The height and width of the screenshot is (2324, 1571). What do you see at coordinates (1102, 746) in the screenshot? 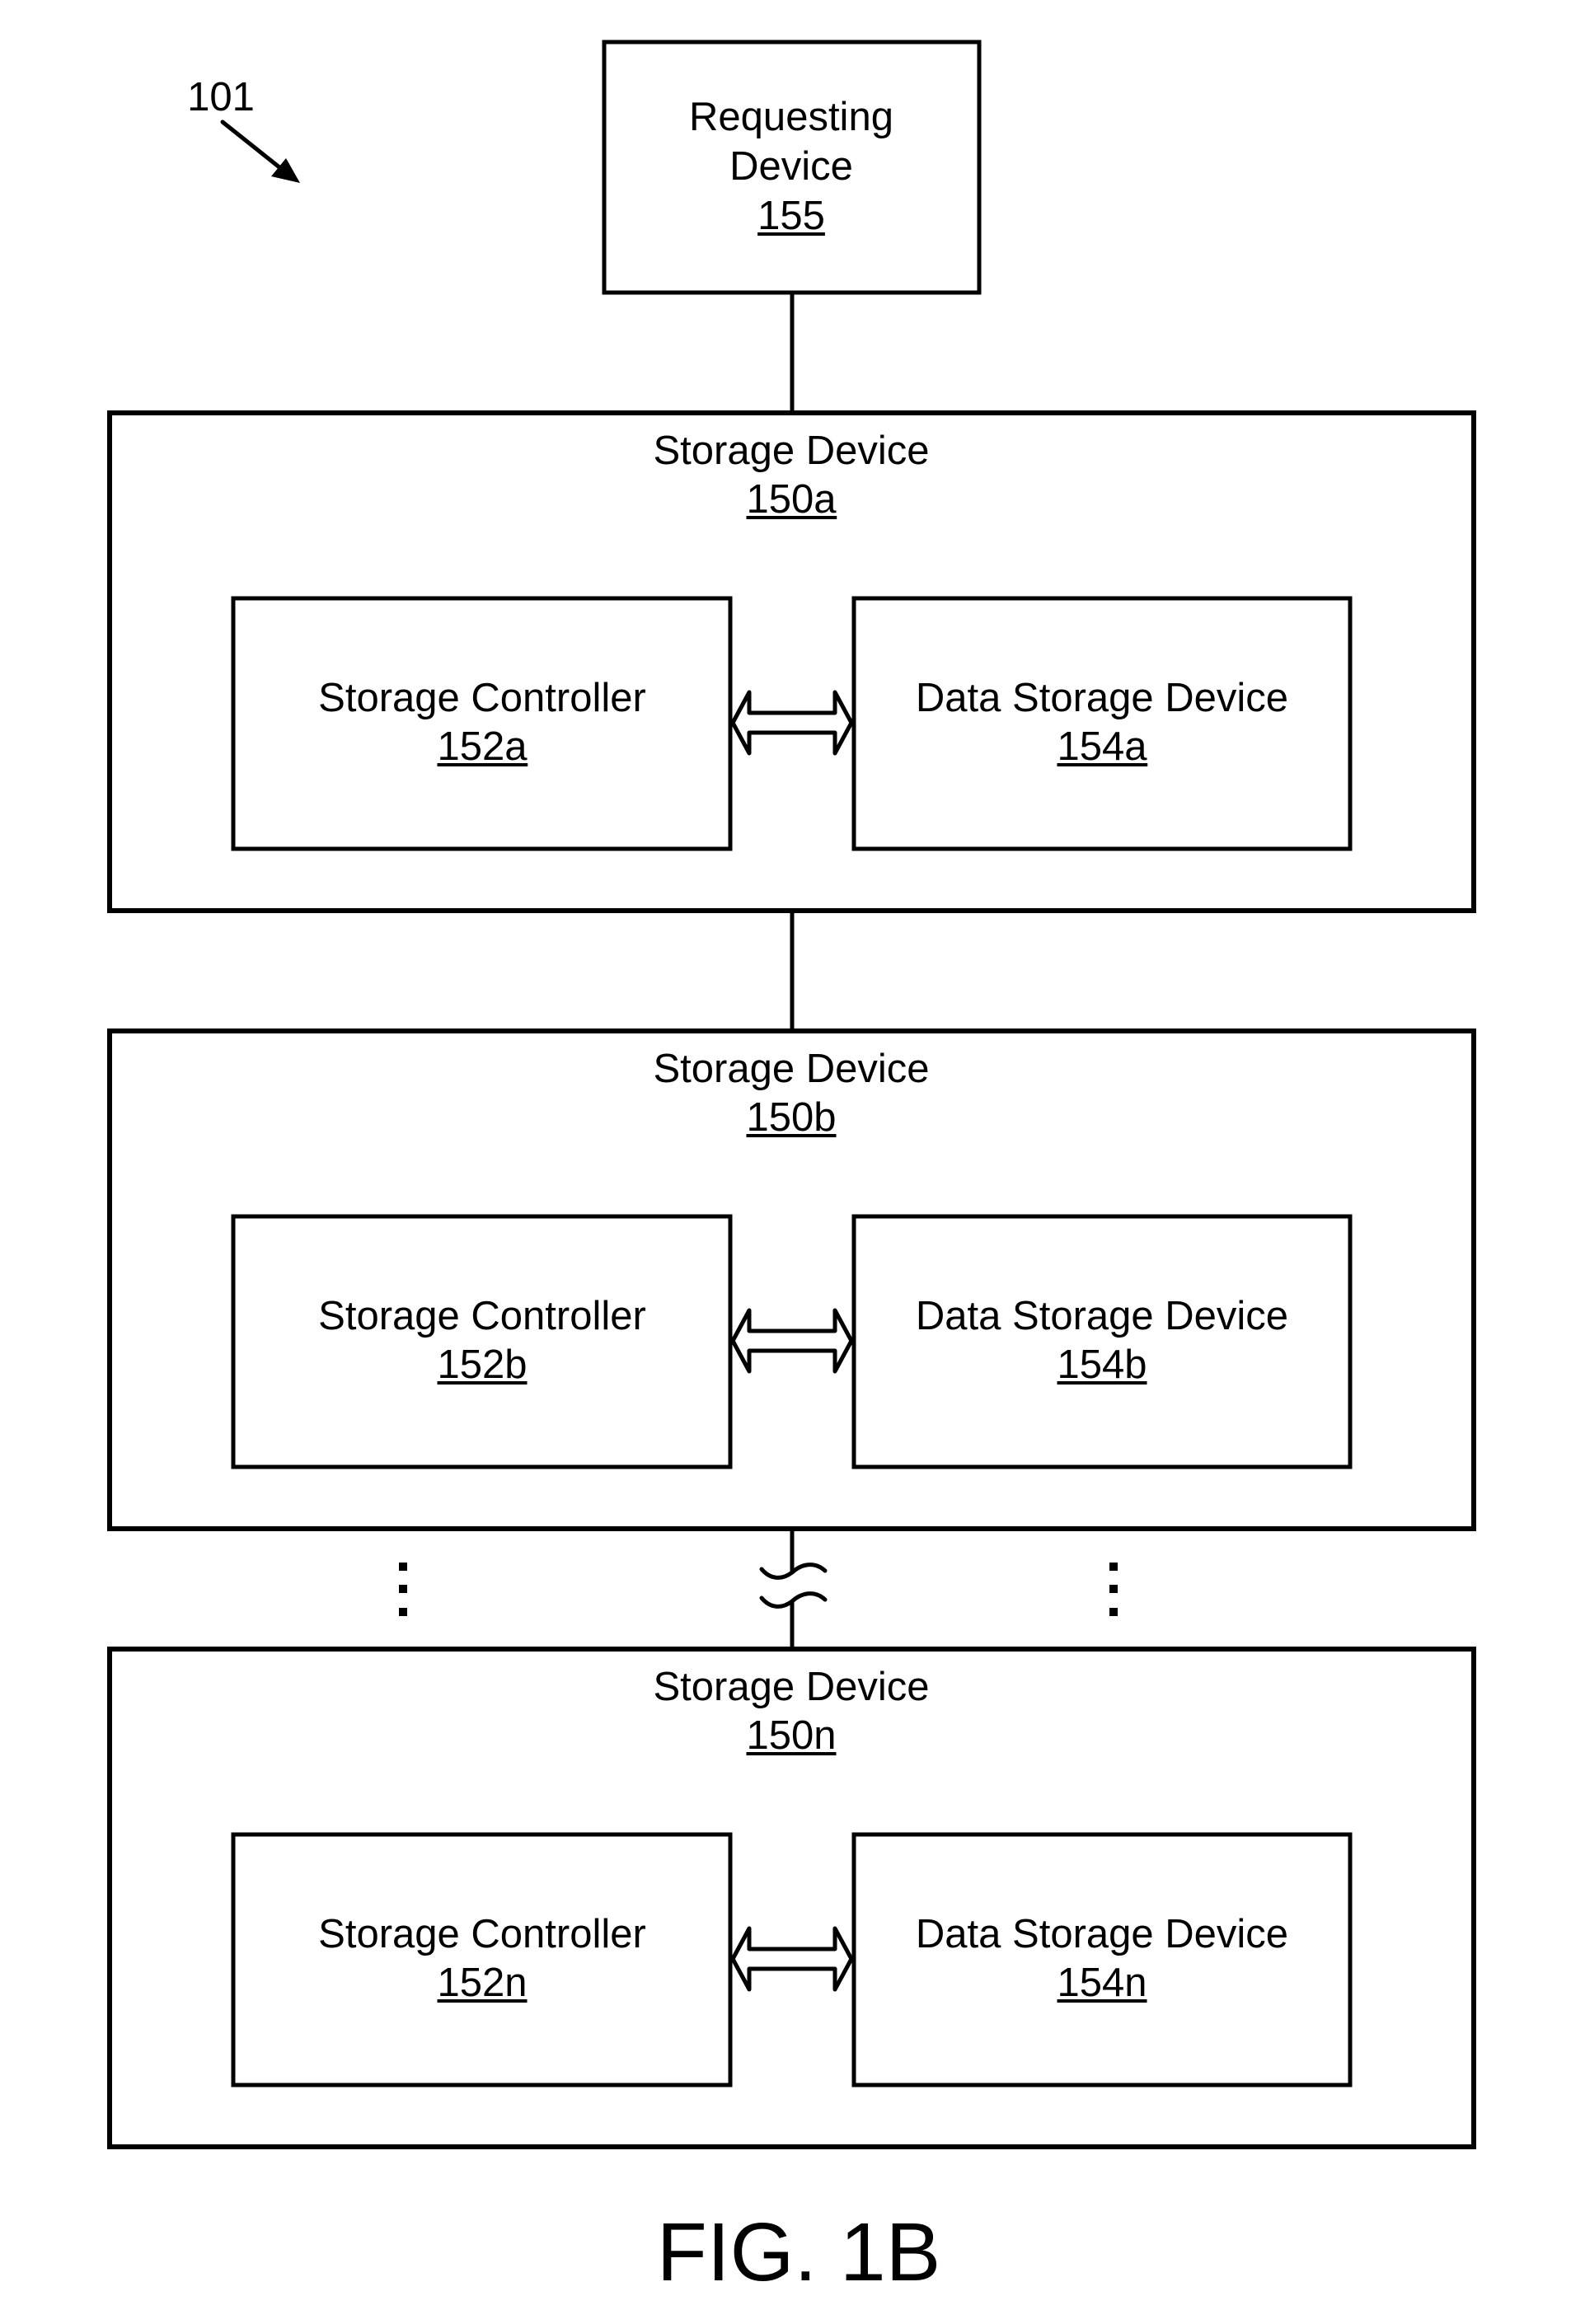
I see `data-storage-device-ref: 154a` at bounding box center [1102, 746].